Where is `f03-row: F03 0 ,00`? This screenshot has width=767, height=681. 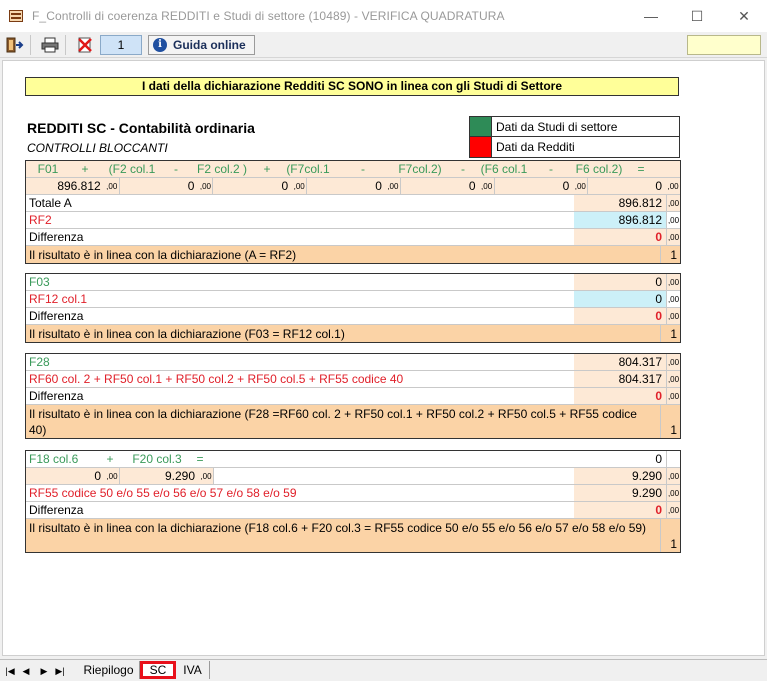
f03-row: F03 0 ,00 is located at coordinates (353, 282).